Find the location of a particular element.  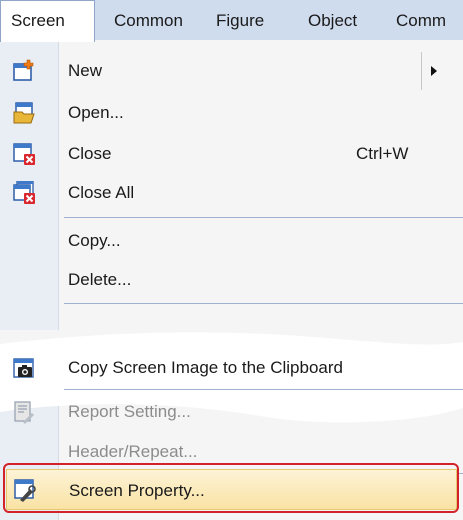

menu-bar: Screen Common Figure Object Comm is located at coordinates (231, 21).